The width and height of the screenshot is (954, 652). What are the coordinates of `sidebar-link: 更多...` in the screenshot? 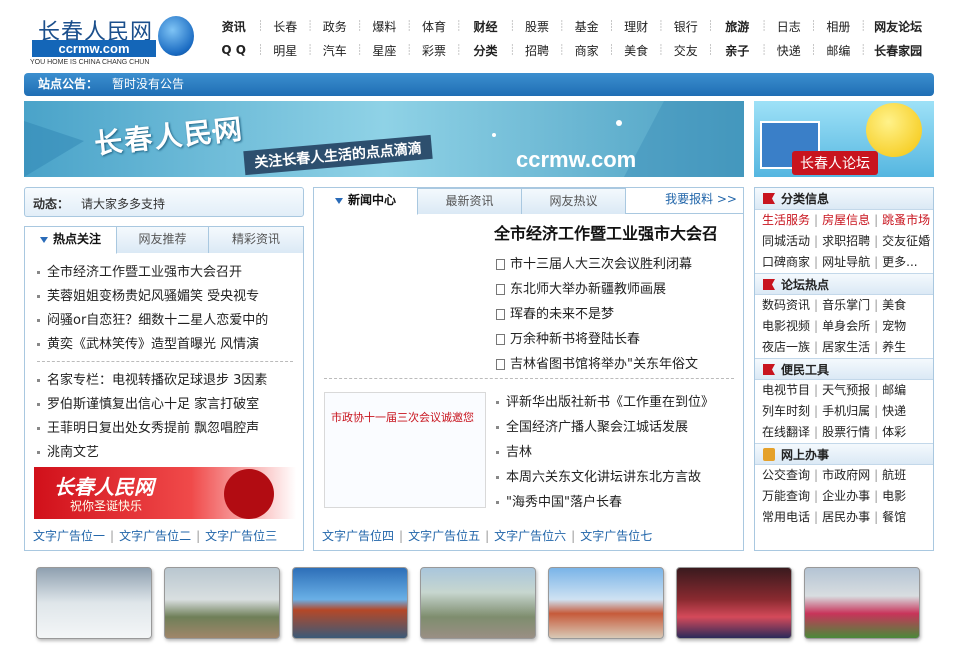 It's located at (899, 262).